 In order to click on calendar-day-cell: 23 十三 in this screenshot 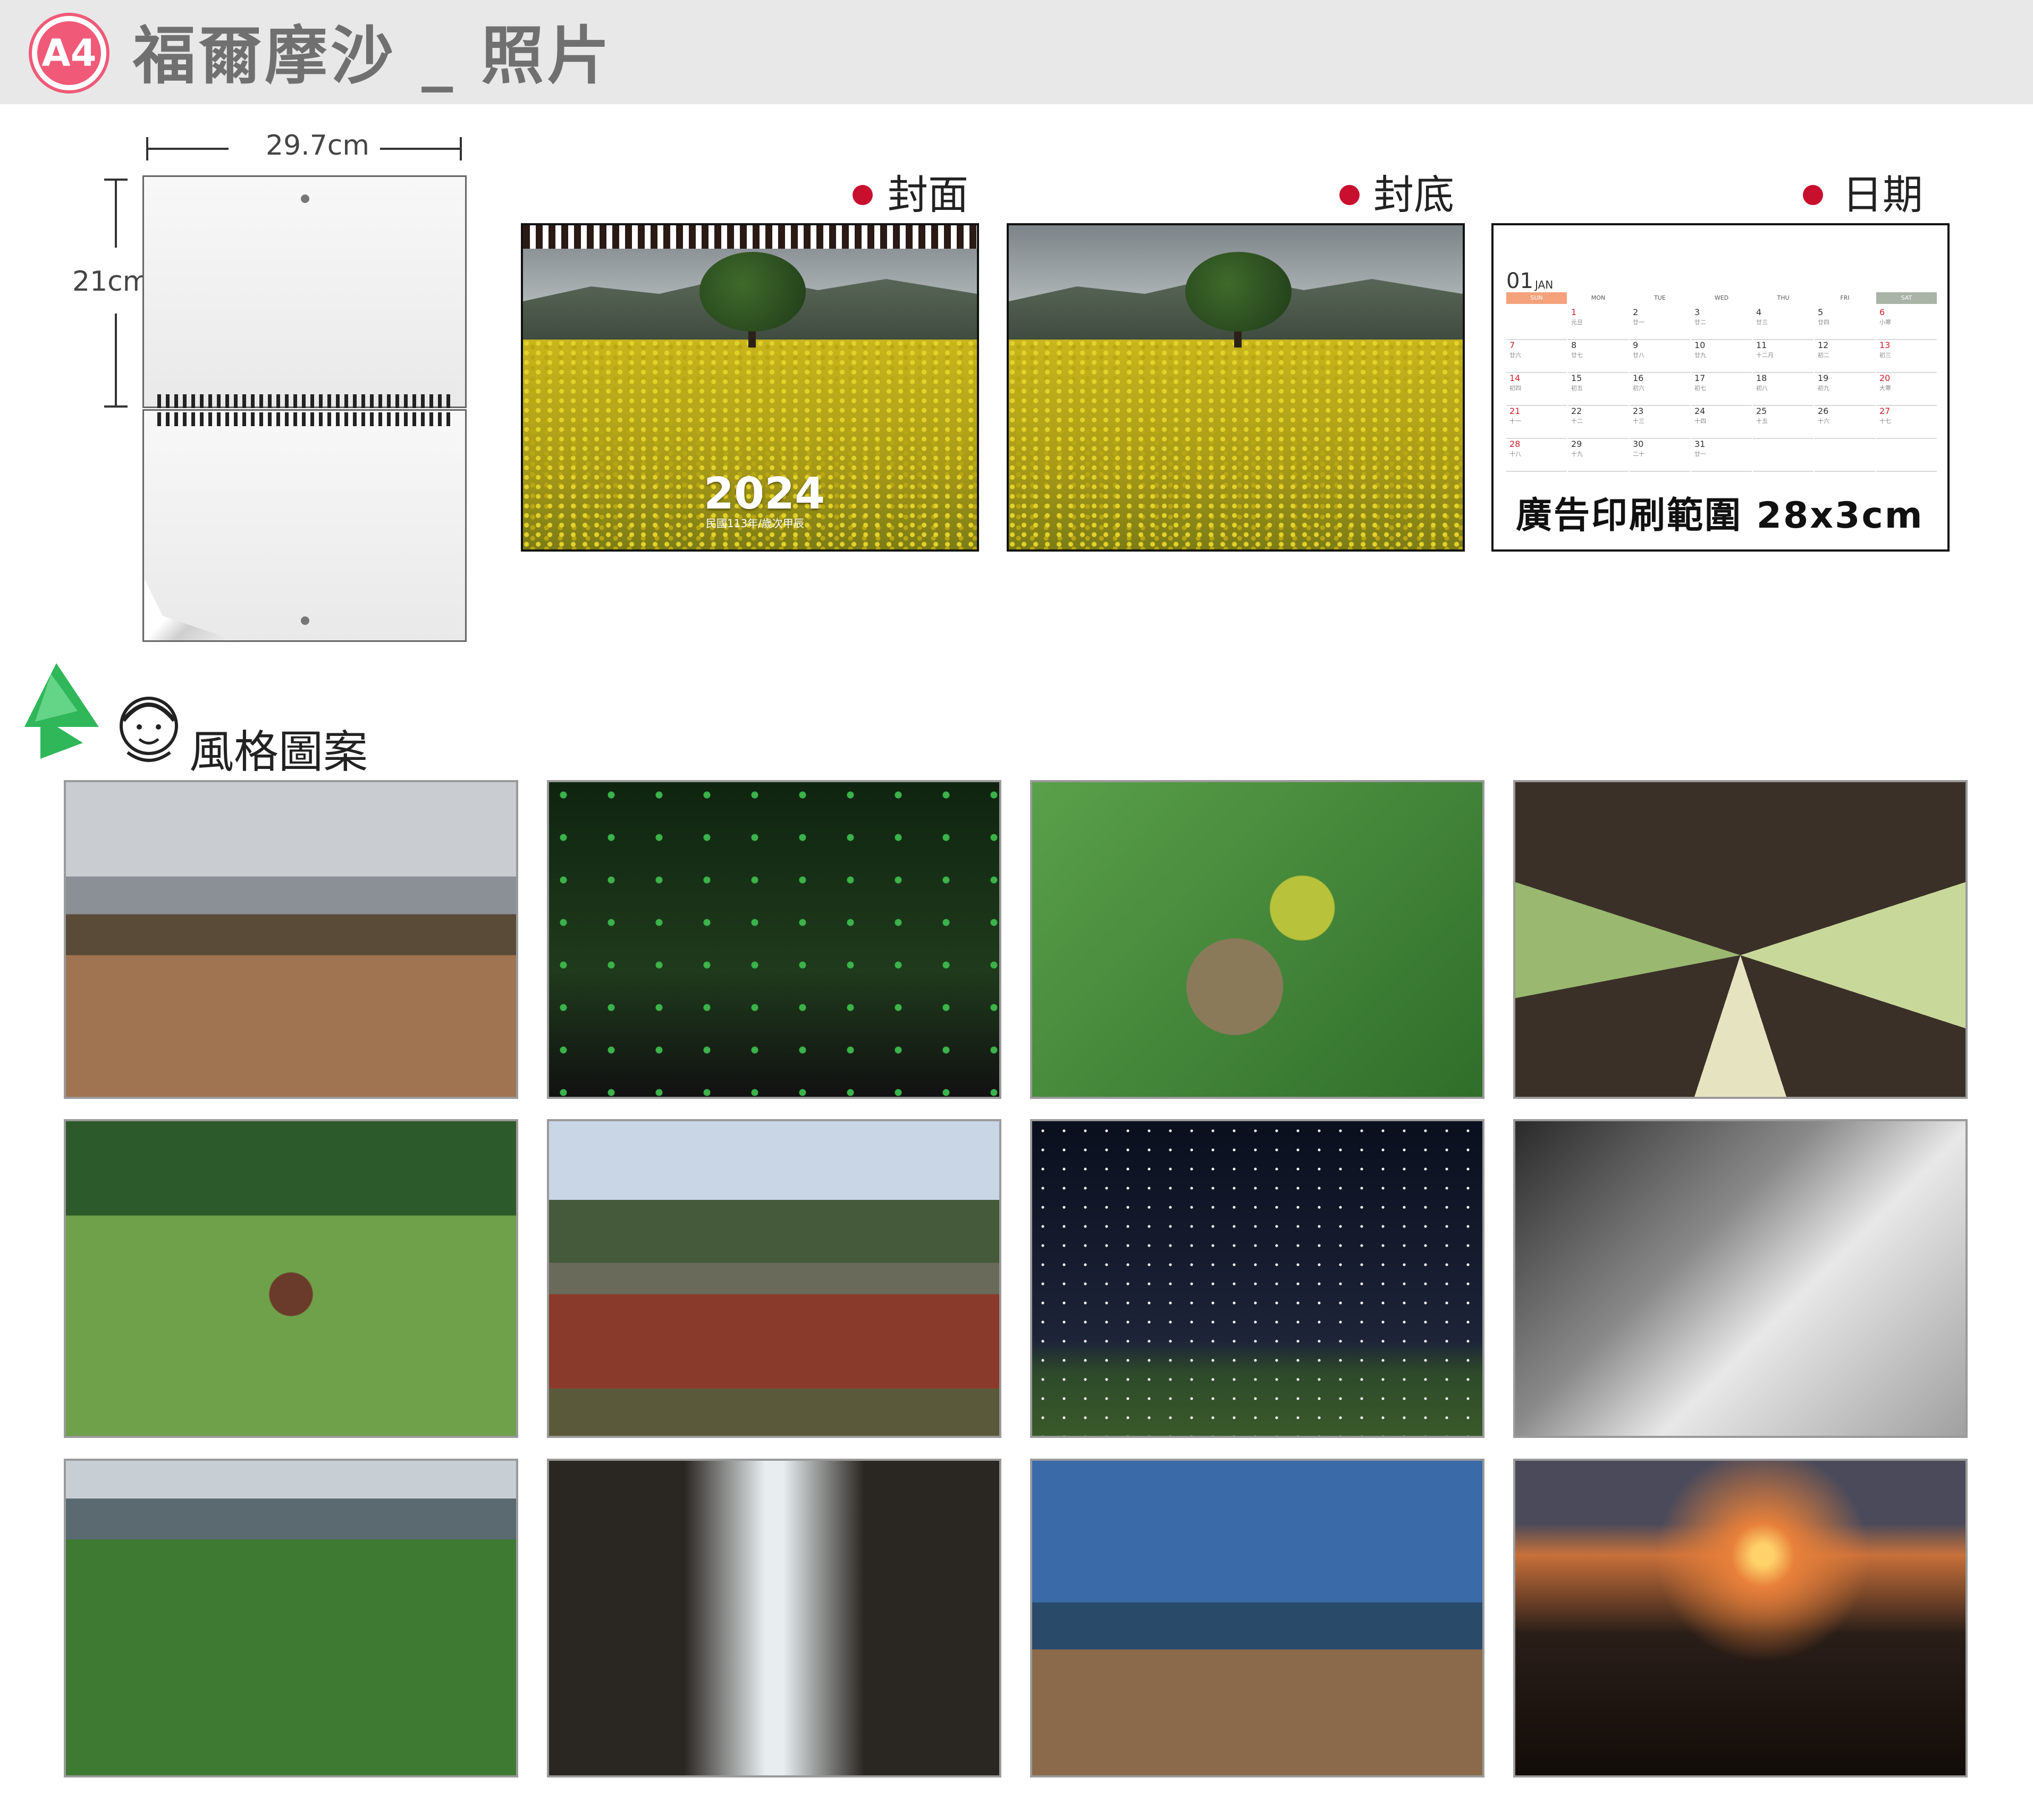, I will do `click(1660, 422)`.